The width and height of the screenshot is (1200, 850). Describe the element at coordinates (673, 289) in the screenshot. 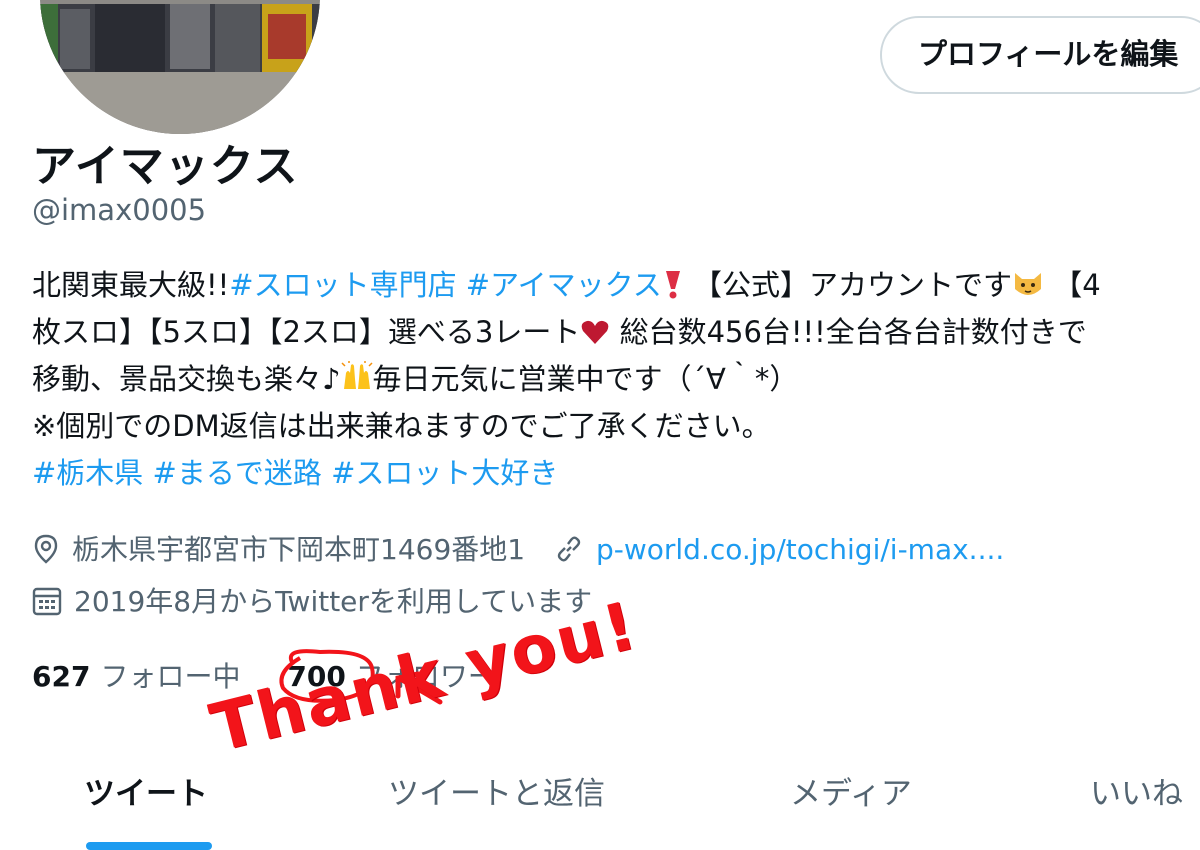

I see `exclamation-emoji-icon` at that location.